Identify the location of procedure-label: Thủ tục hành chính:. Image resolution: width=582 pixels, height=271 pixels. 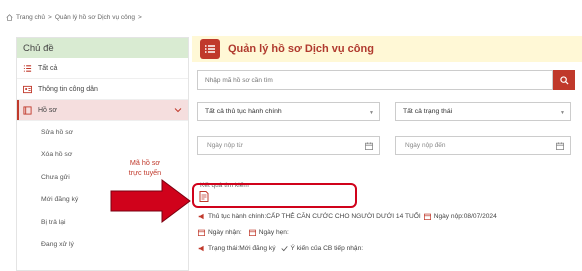
(237, 216).